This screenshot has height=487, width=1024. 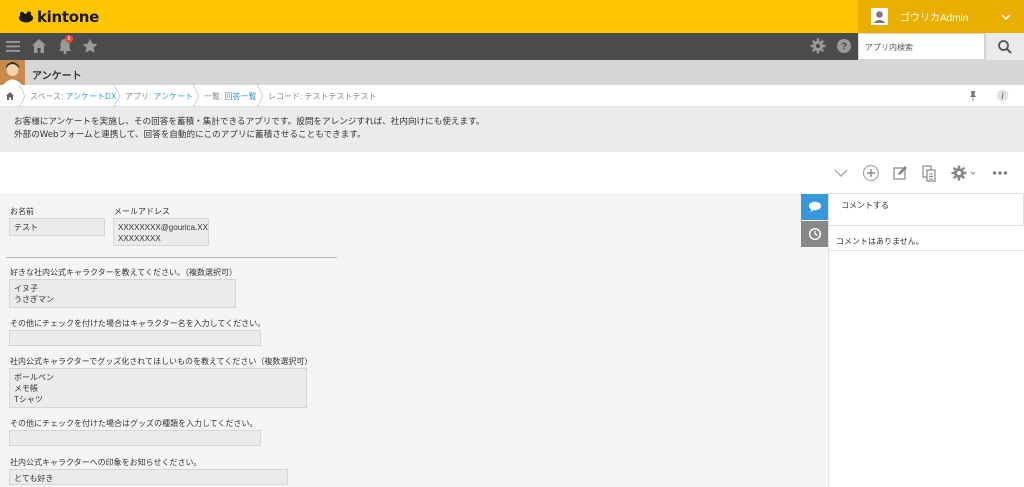 What do you see at coordinates (73, 96) in the screenshot?
I see `breadcrumb-space: スペース: アンケートDX` at bounding box center [73, 96].